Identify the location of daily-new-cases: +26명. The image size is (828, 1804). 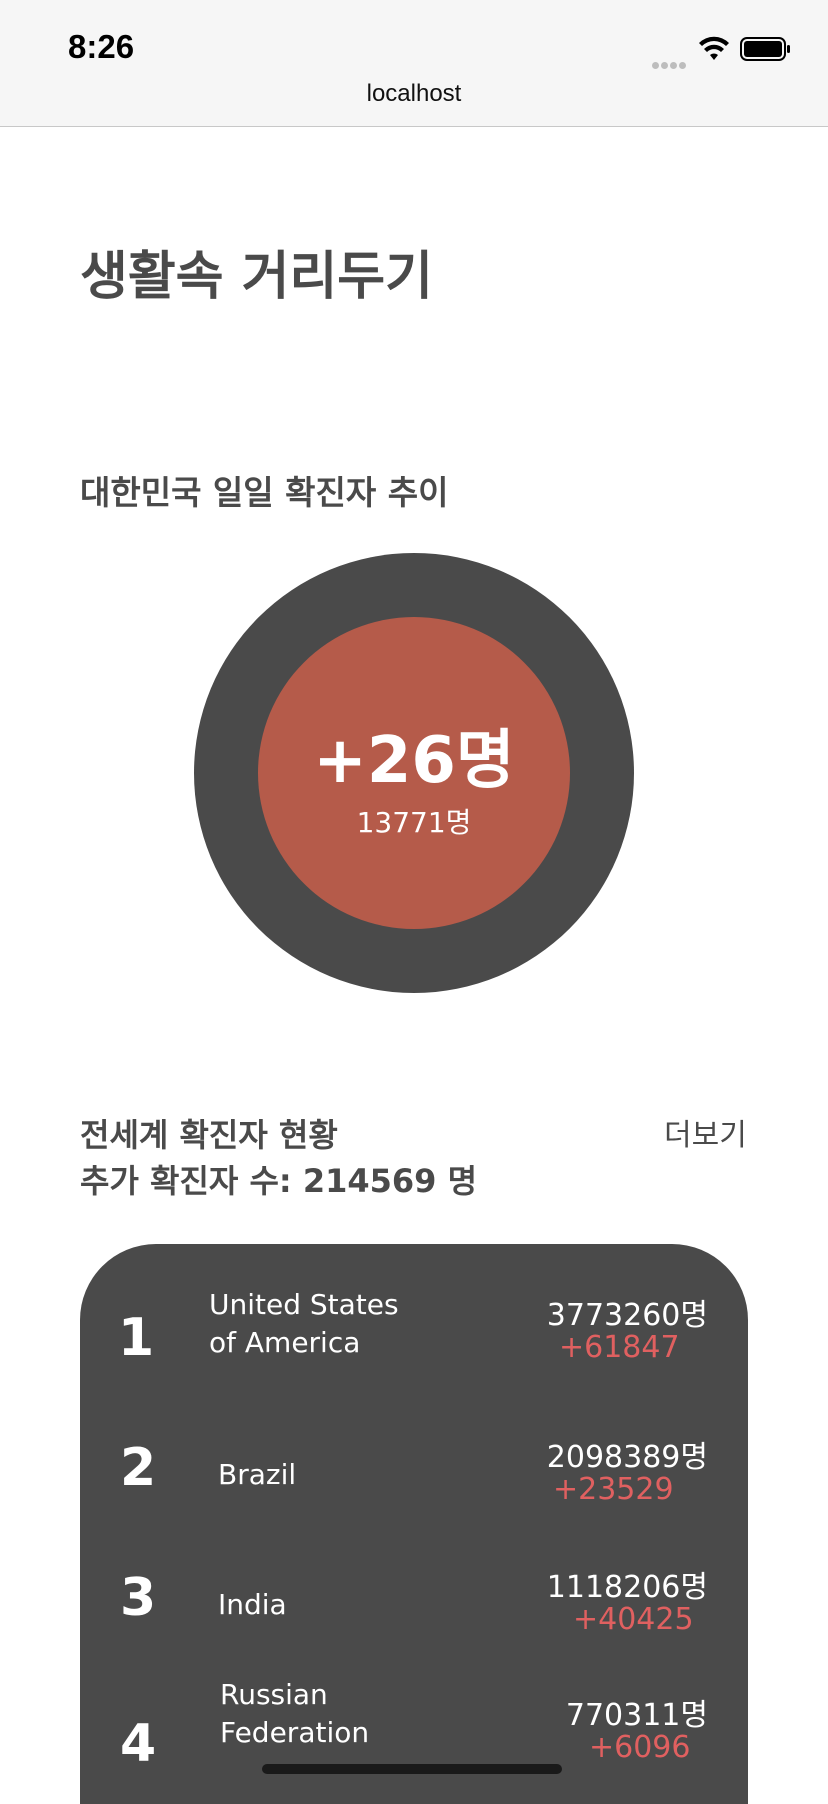
(414, 761).